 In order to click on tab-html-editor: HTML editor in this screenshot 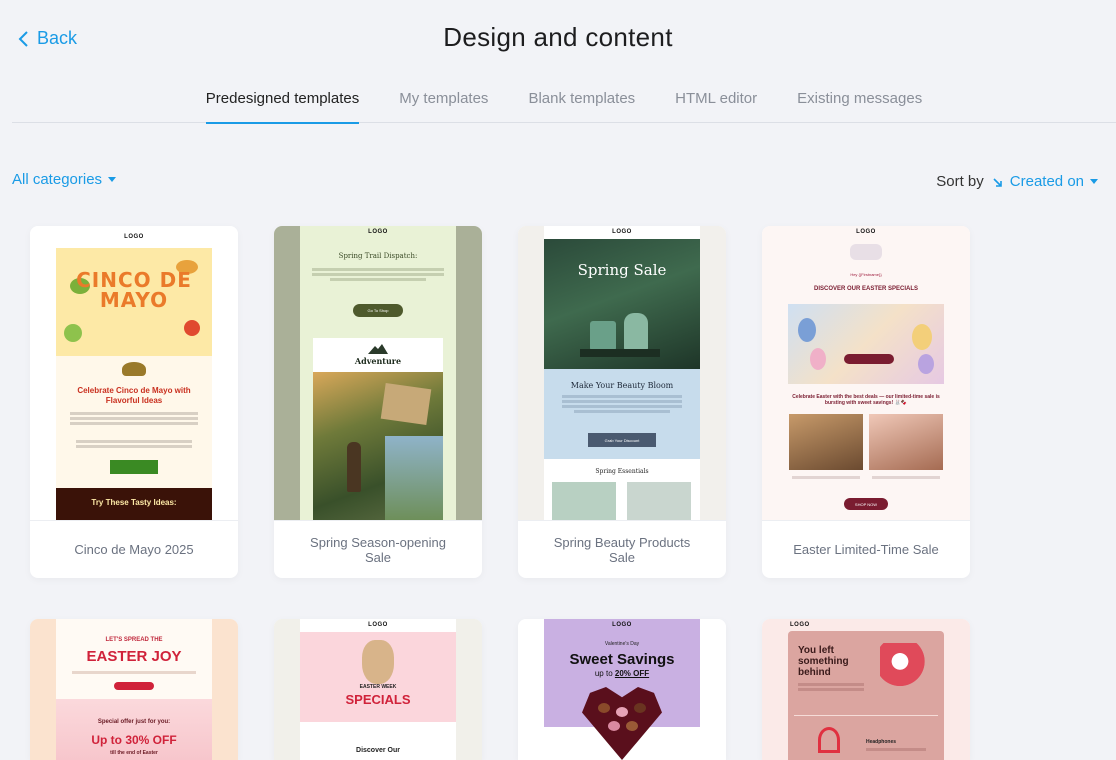, I will do `click(716, 101)`.